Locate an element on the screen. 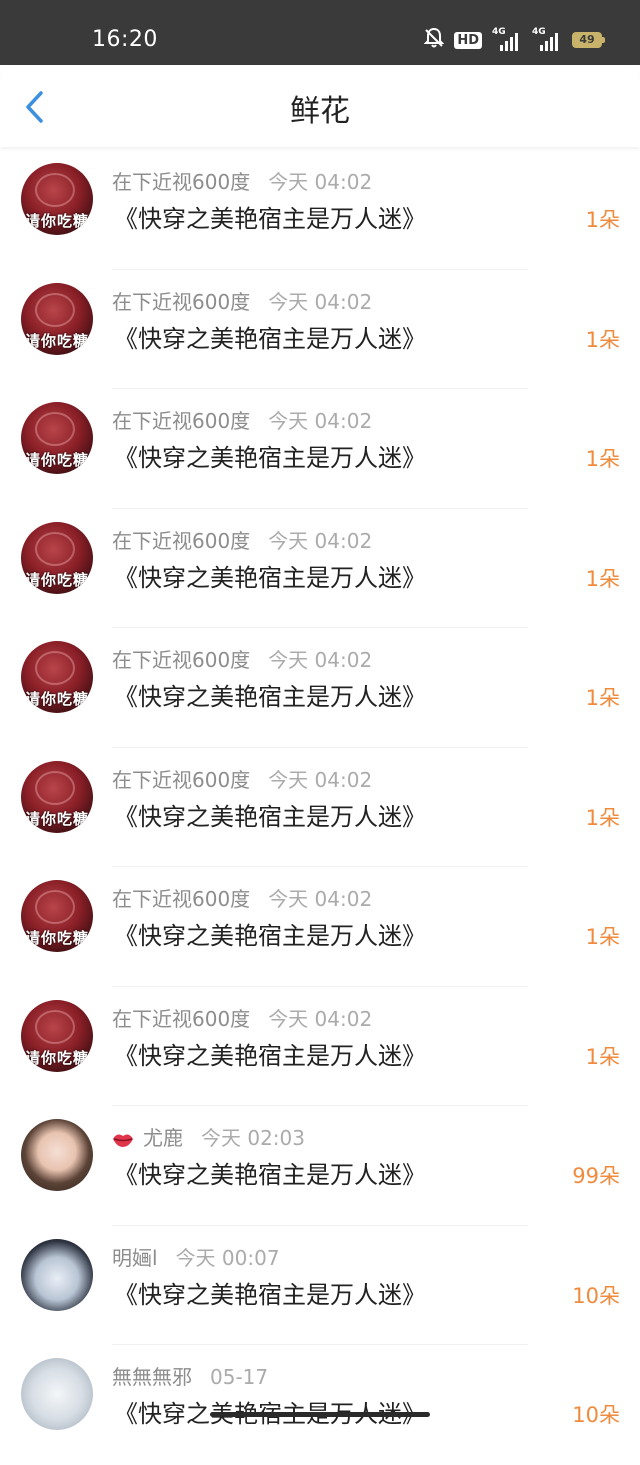  timestamp: 今天 00:07 is located at coordinates (227, 1257).